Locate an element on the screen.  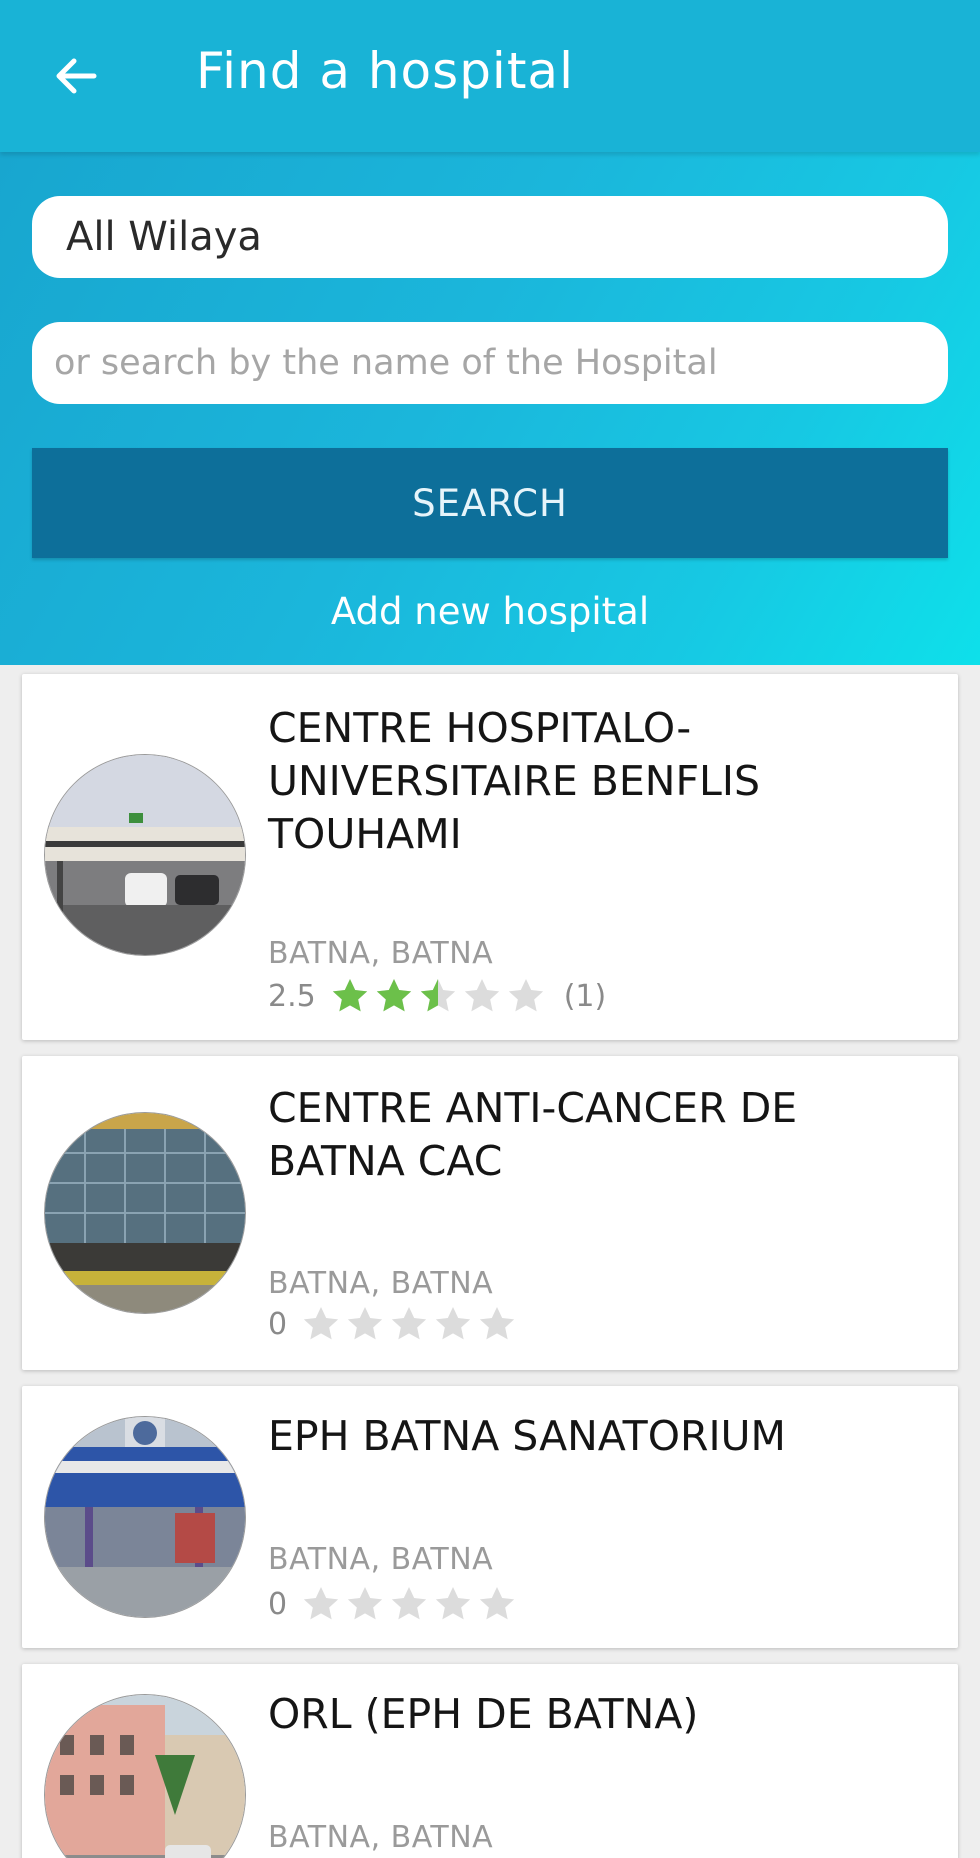
arrow-left-icon is located at coordinates (76, 76).